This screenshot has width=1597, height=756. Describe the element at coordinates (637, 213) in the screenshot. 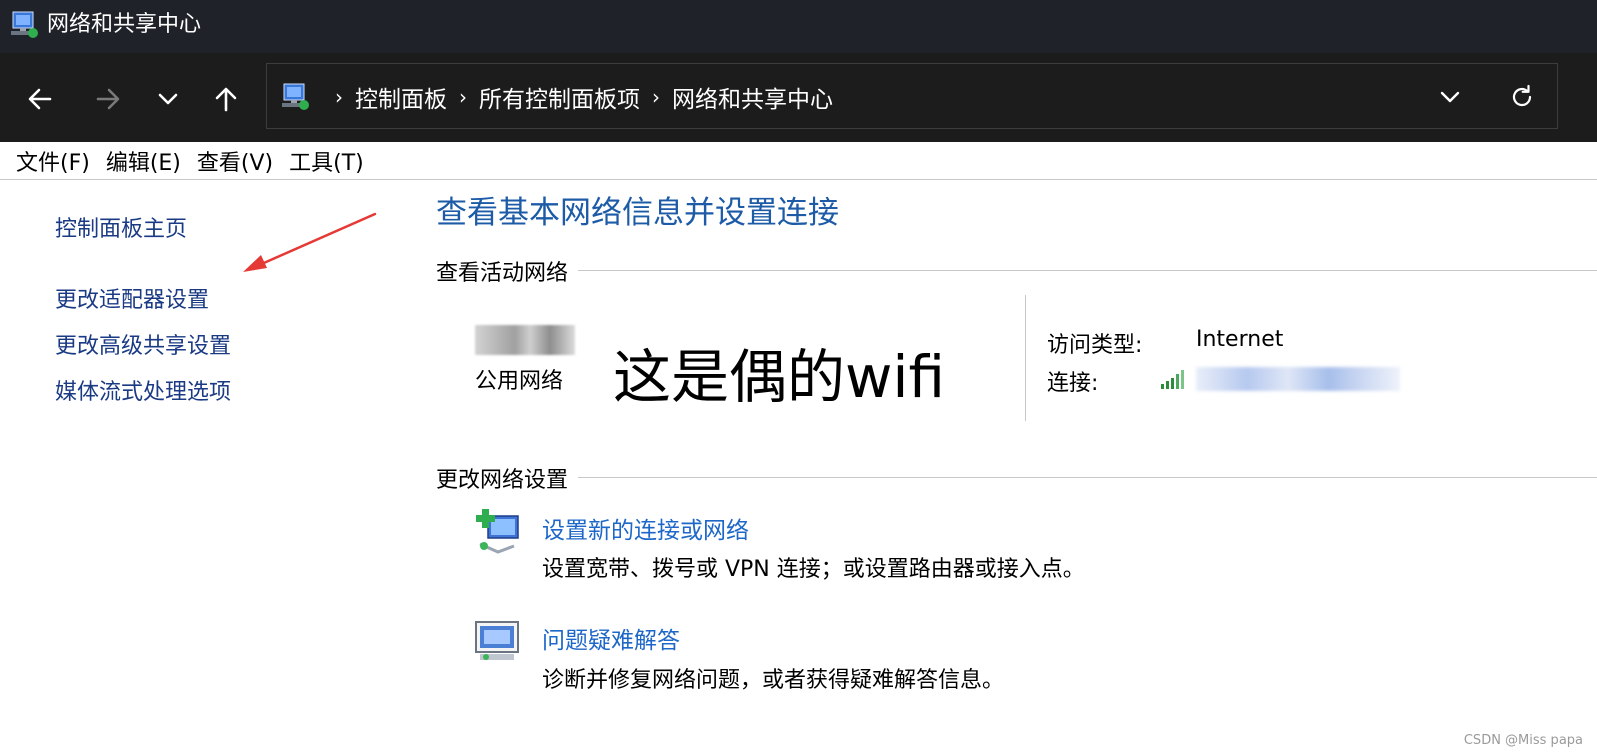

I see `page-title: 查看基本网络信息并设置连接` at that location.